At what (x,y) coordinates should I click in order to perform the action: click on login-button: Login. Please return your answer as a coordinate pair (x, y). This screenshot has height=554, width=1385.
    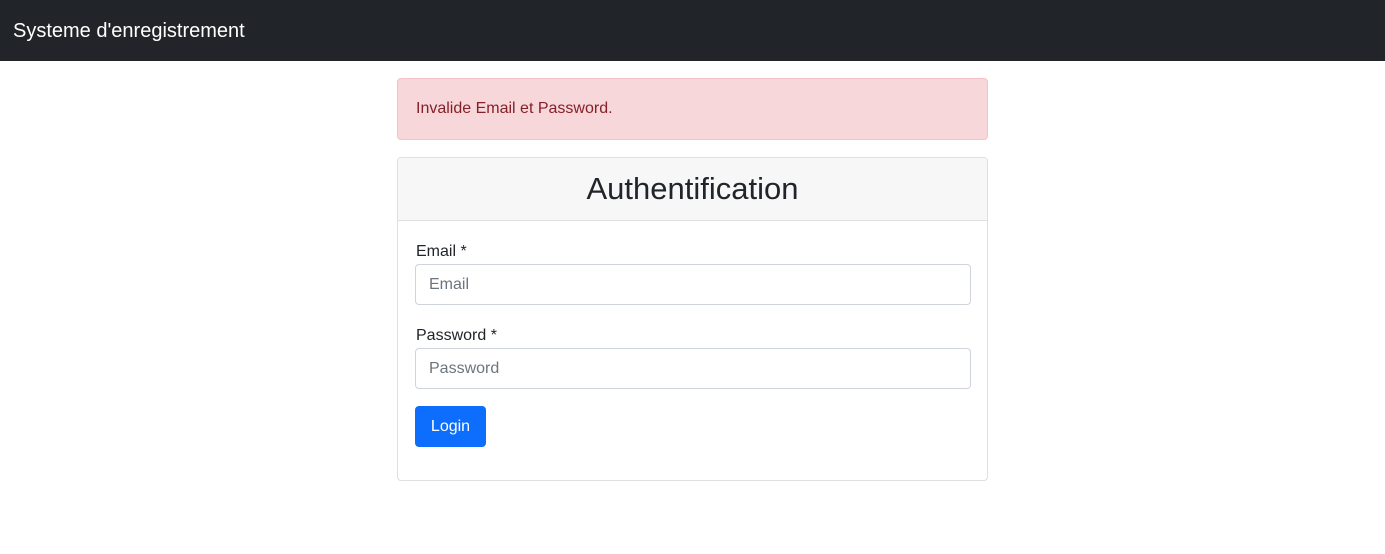
    Looking at the image, I should click on (450, 426).